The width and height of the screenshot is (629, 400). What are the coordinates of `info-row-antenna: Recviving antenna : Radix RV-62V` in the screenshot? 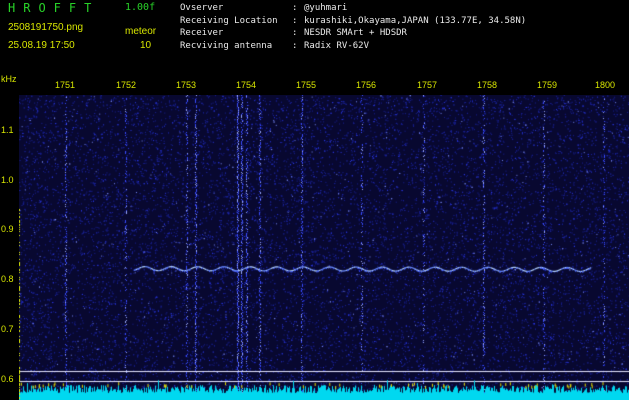 It's located at (353, 47).